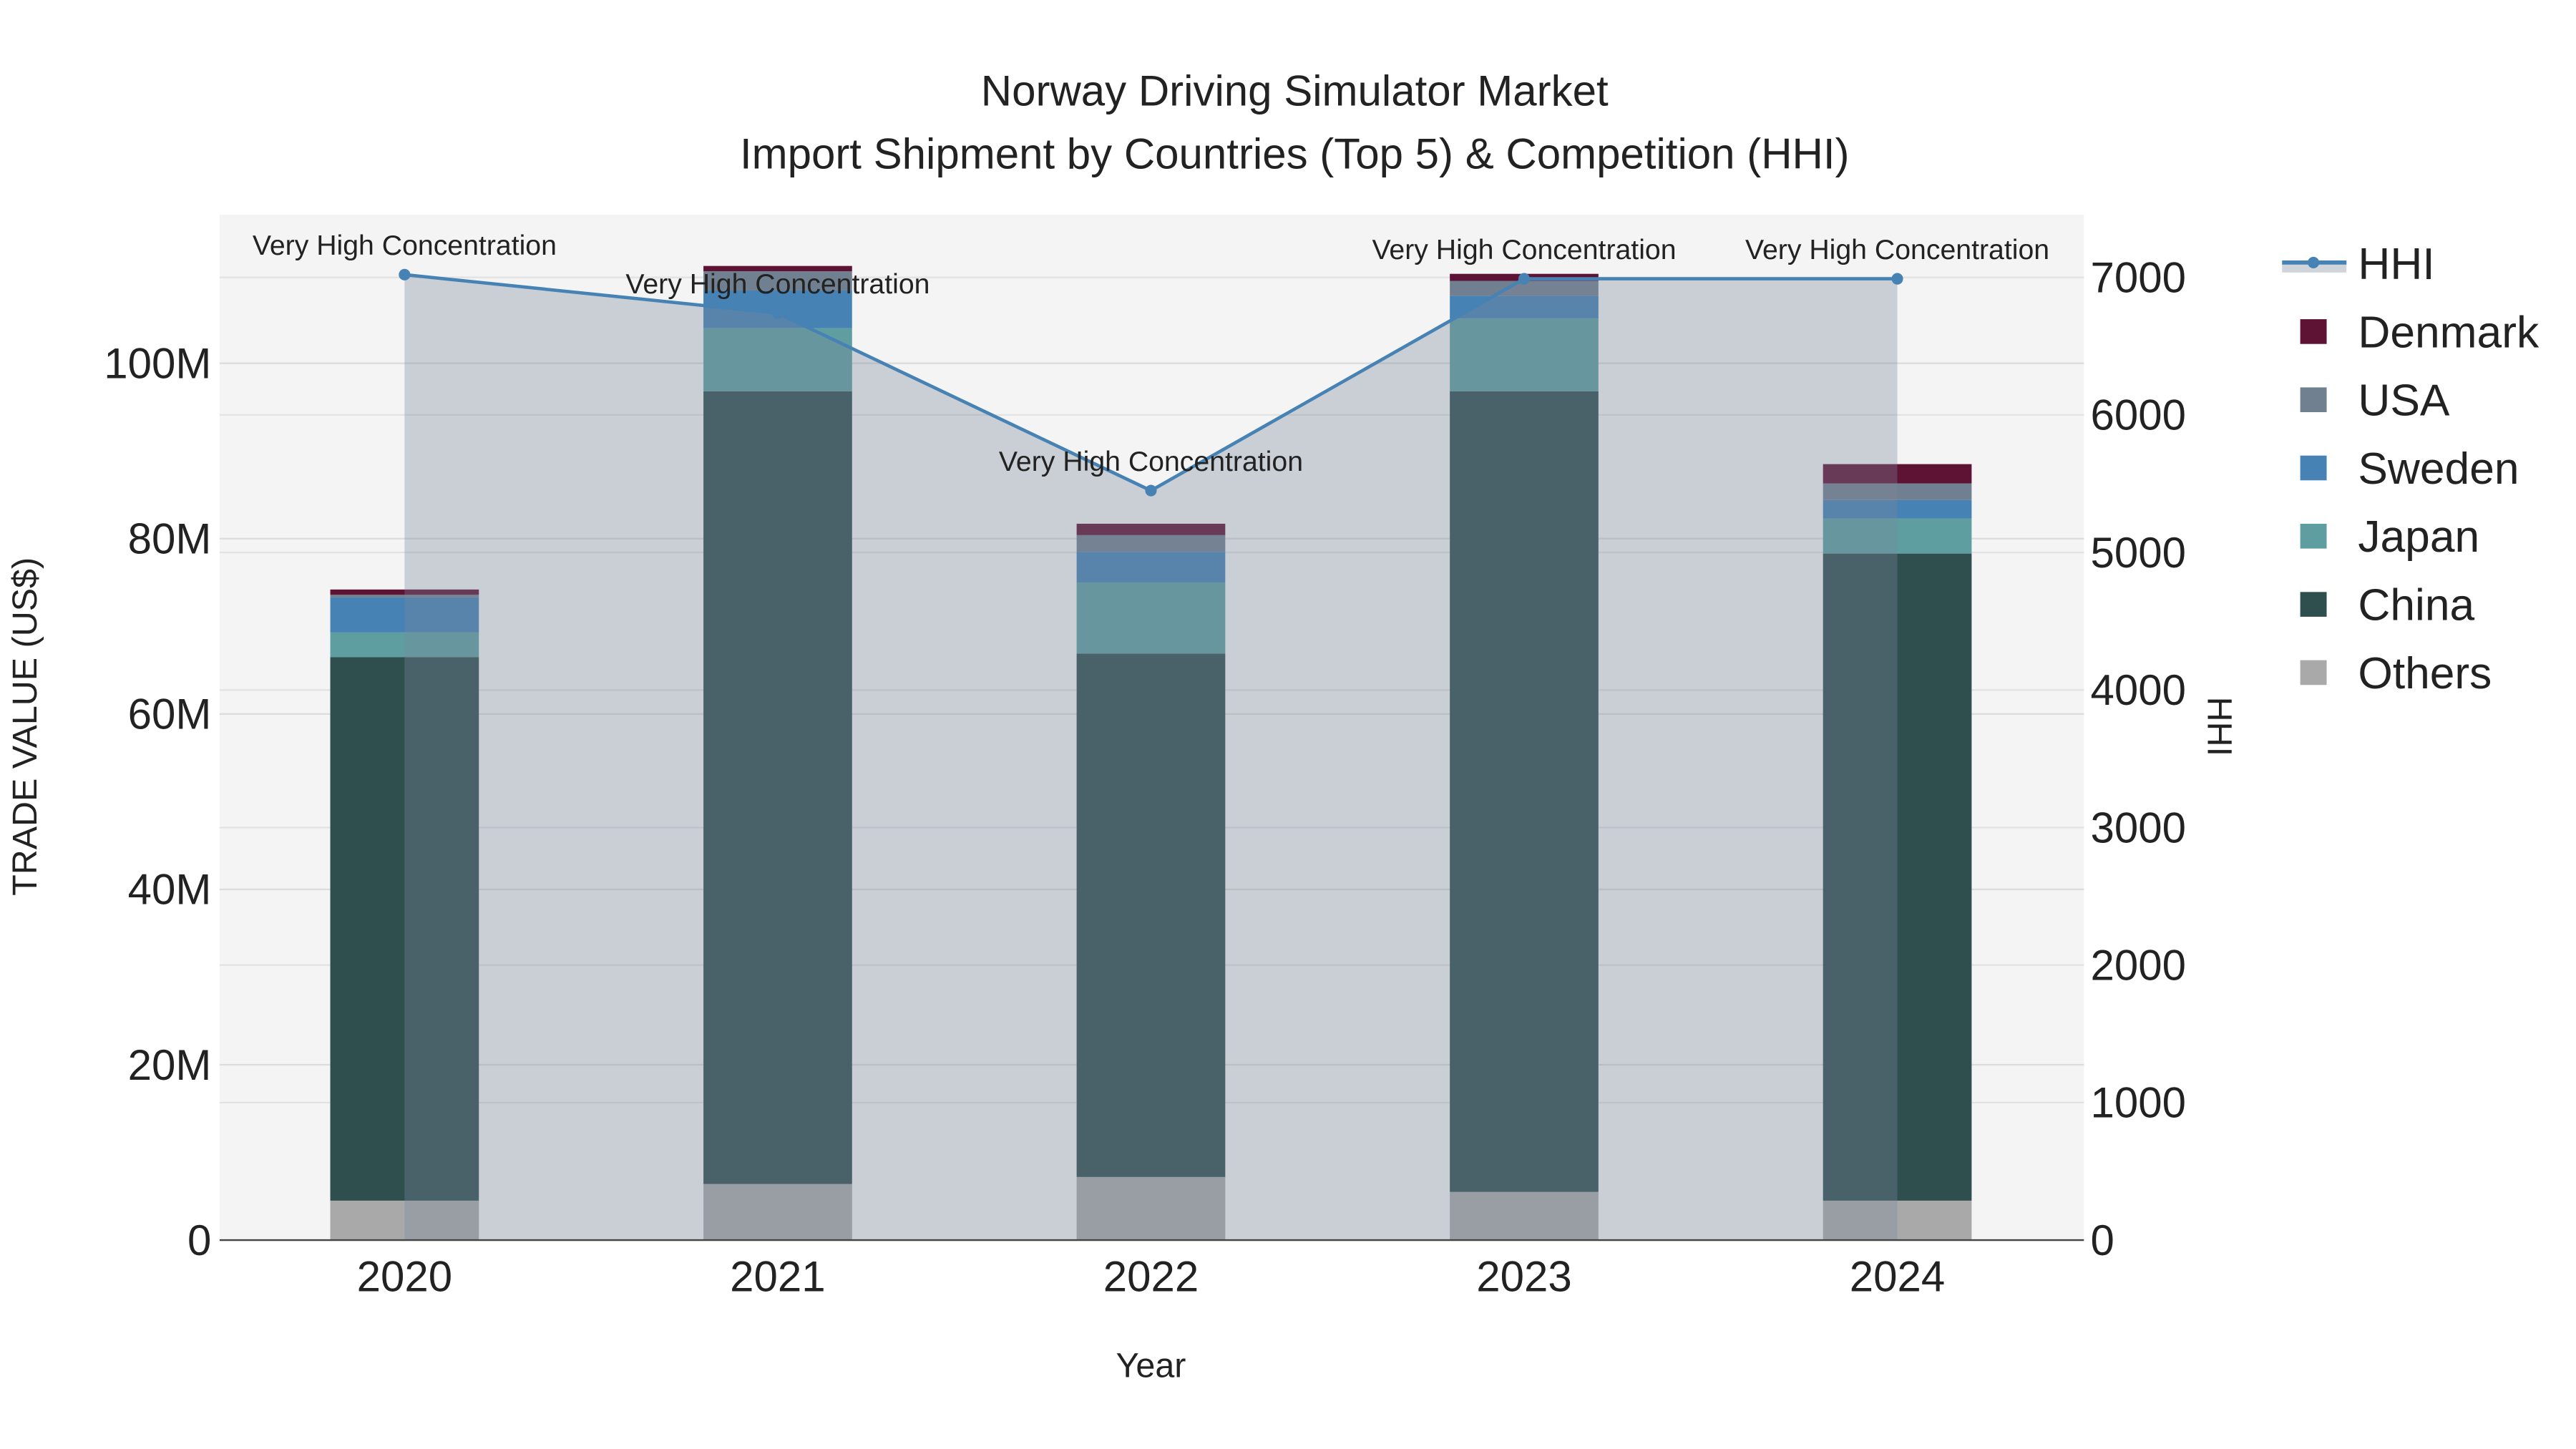 Image resolution: width=2576 pixels, height=1449 pixels. What do you see at coordinates (2313, 399) in the screenshot?
I see `legend-swatch-usa` at bounding box center [2313, 399].